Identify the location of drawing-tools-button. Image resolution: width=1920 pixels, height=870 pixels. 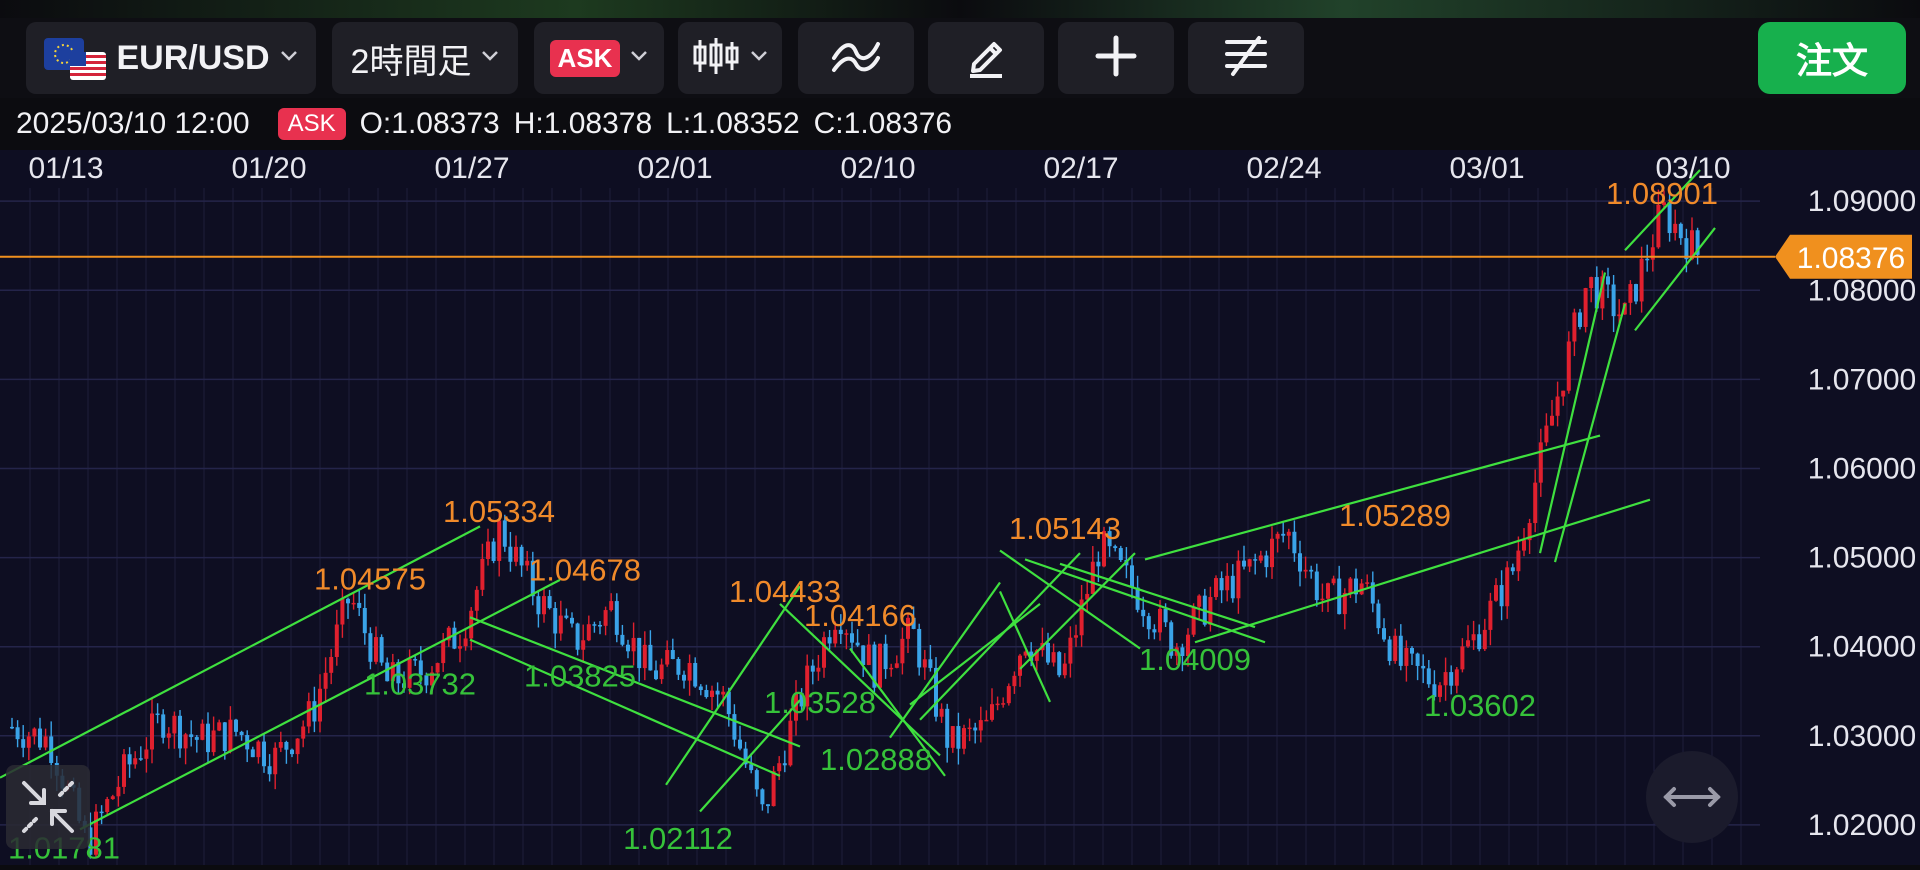
(1246, 58).